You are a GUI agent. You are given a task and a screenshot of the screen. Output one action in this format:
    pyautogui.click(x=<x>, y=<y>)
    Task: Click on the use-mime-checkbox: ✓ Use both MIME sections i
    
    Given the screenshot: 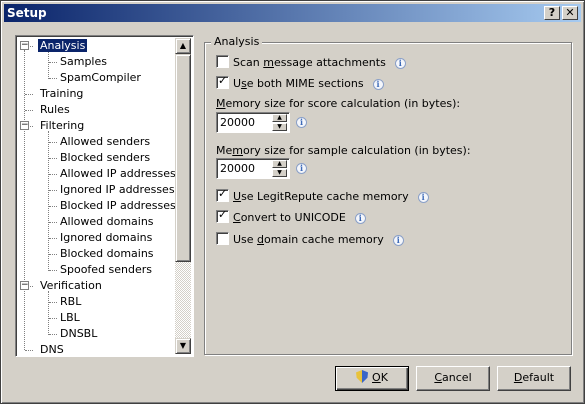 What is the action you would take?
    pyautogui.click(x=300, y=83)
    